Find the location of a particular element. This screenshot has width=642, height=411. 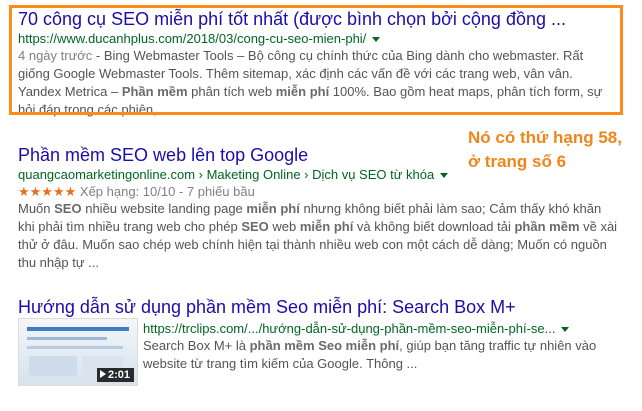

result-rating: ★★★★★ Xếp hạng: 10/10 - 7 phiếu bầu is located at coordinates (240, 191).